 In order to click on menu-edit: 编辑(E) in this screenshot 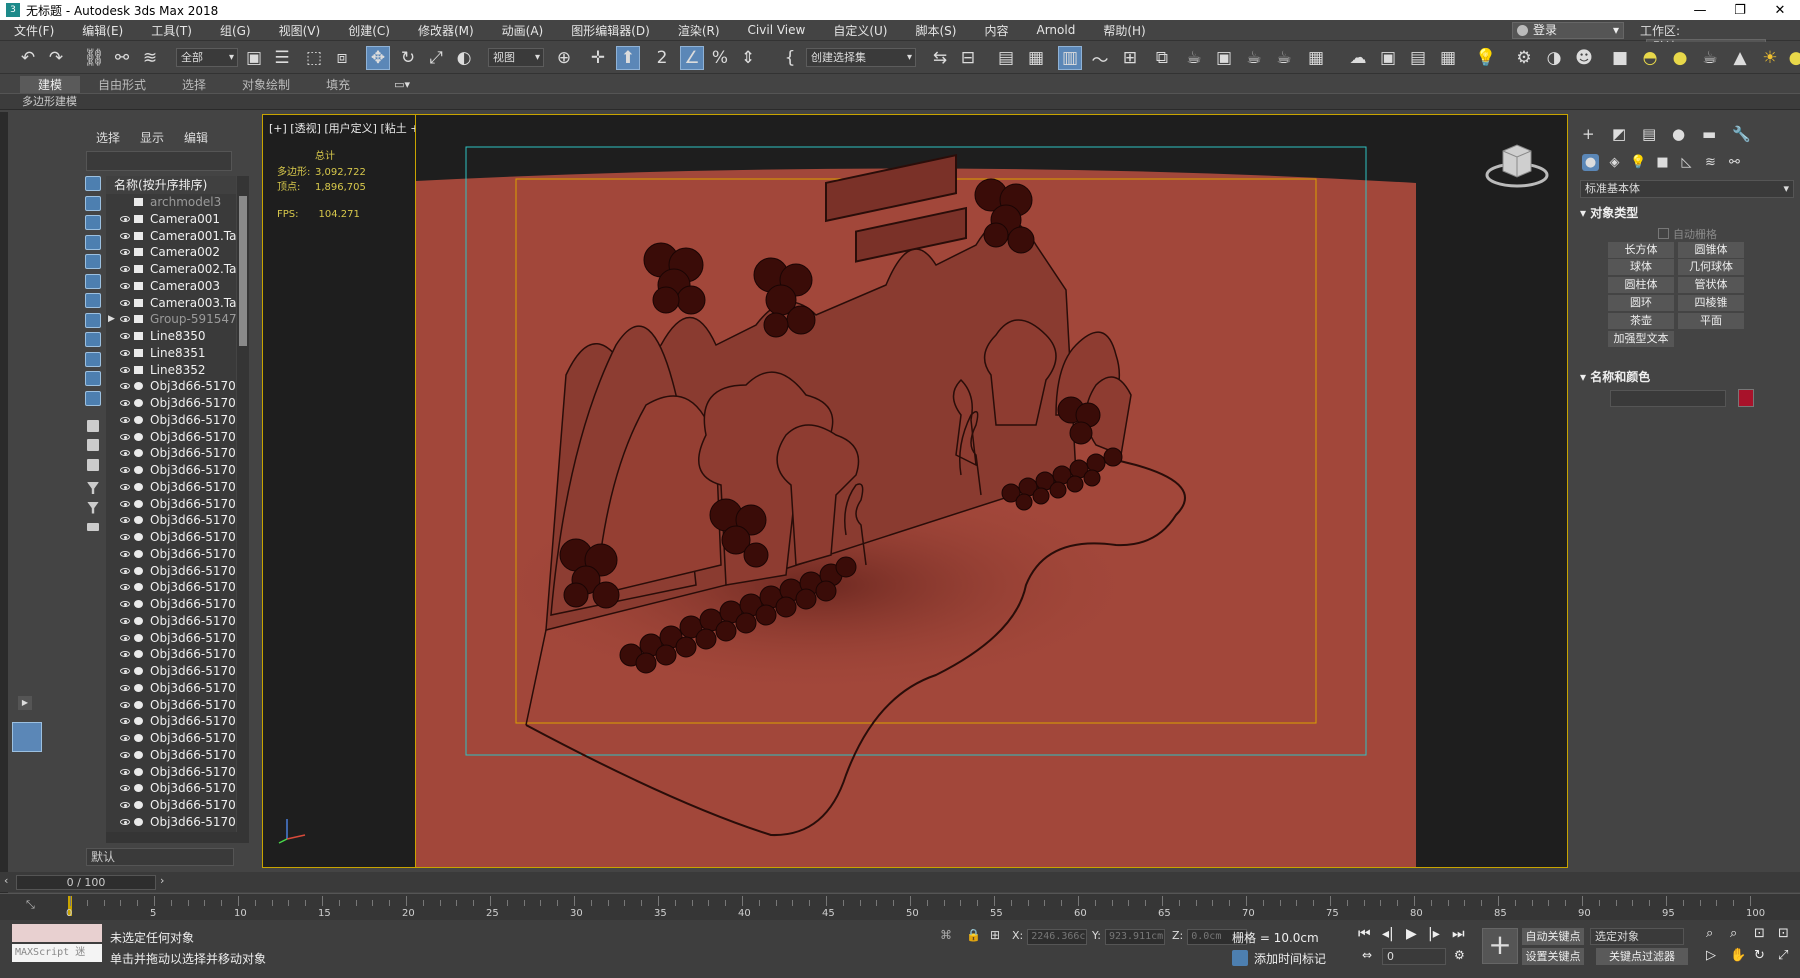, I will do `click(102, 30)`.